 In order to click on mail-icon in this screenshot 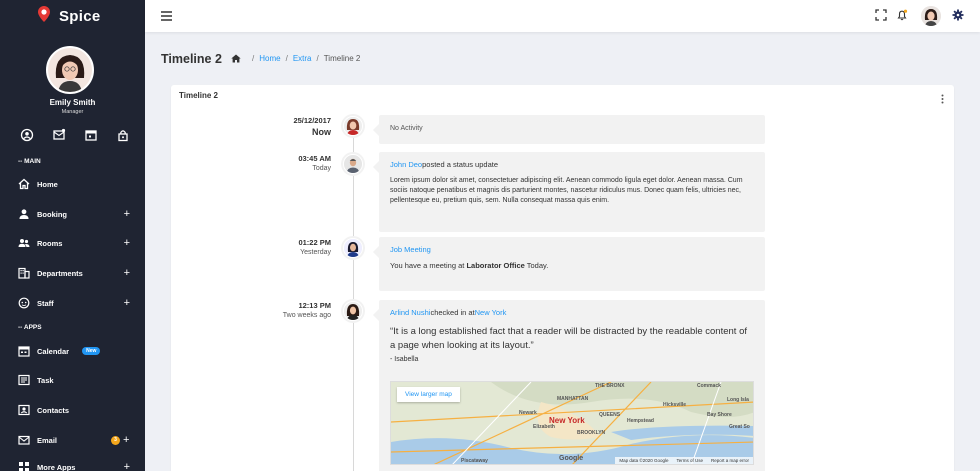, I will do `click(59, 135)`.